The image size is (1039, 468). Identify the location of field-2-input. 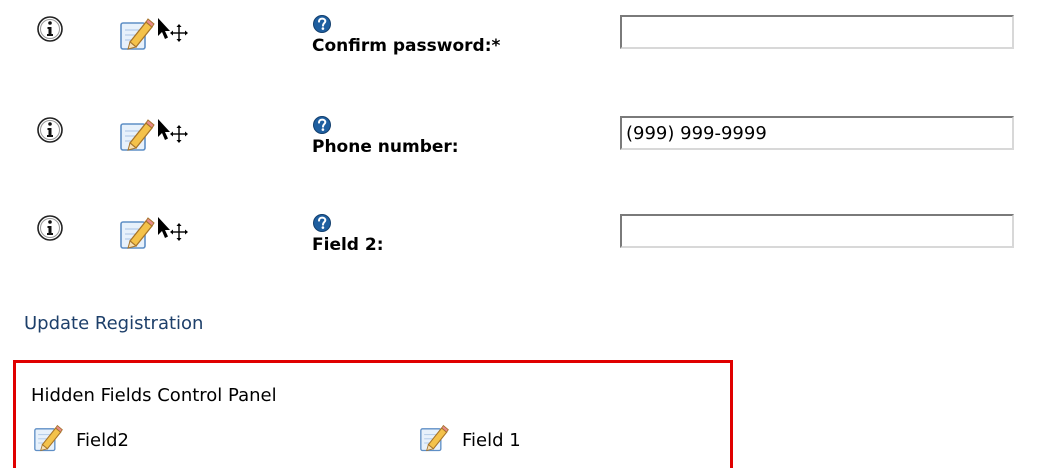
(817, 231).